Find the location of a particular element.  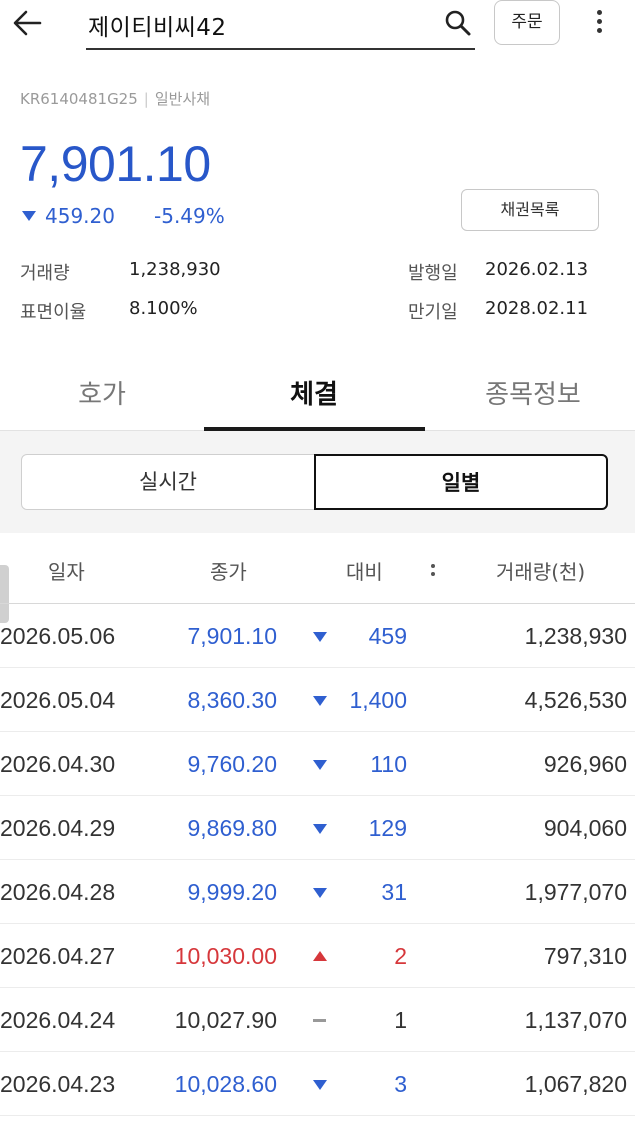

row-change: 31 is located at coordinates (394, 892).